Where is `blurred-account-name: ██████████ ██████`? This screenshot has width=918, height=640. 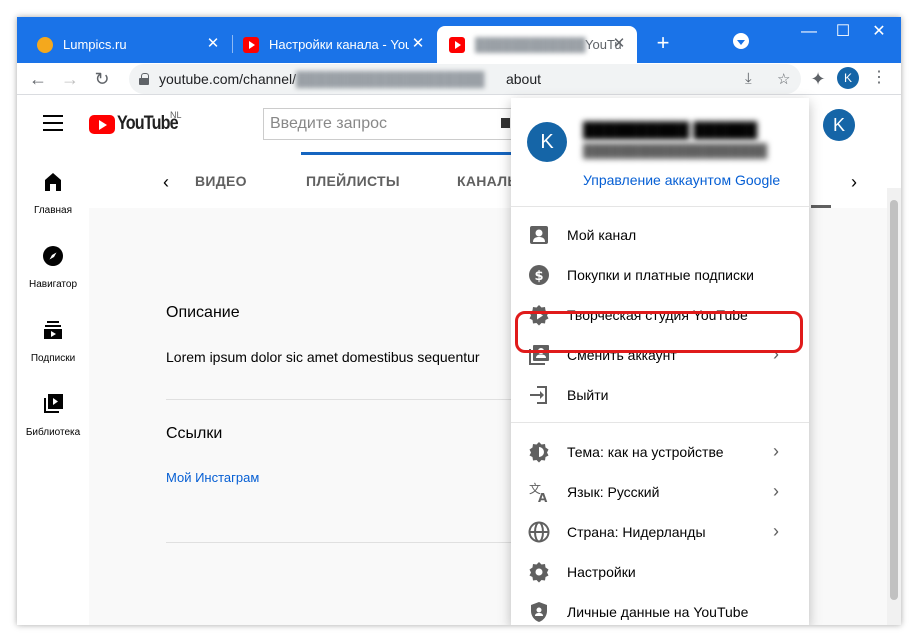 blurred-account-name: ██████████ ██████ is located at coordinates (670, 130).